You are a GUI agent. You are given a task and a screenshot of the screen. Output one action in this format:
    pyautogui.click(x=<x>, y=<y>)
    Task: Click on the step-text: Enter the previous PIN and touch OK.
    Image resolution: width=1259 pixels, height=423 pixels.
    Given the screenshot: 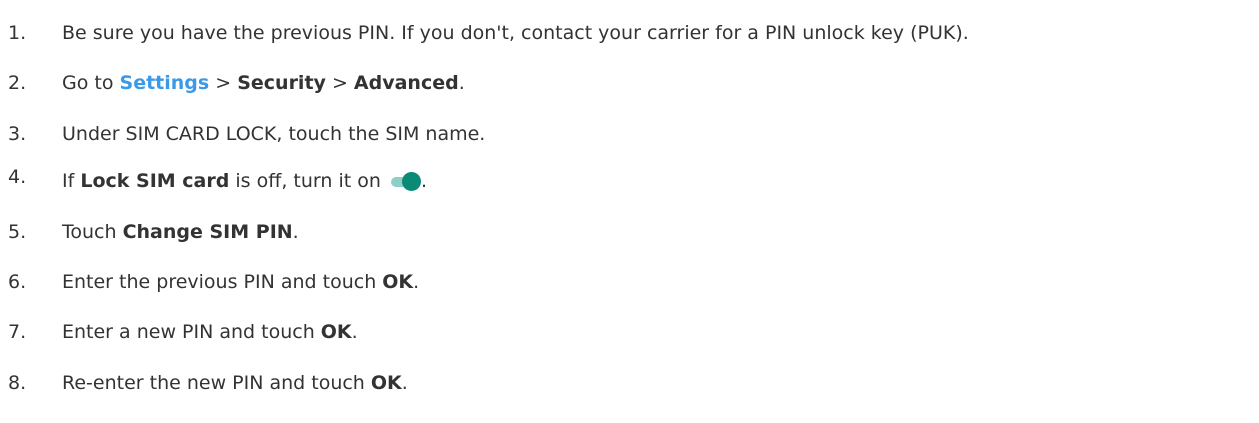 What is the action you would take?
    pyautogui.click(x=240, y=282)
    